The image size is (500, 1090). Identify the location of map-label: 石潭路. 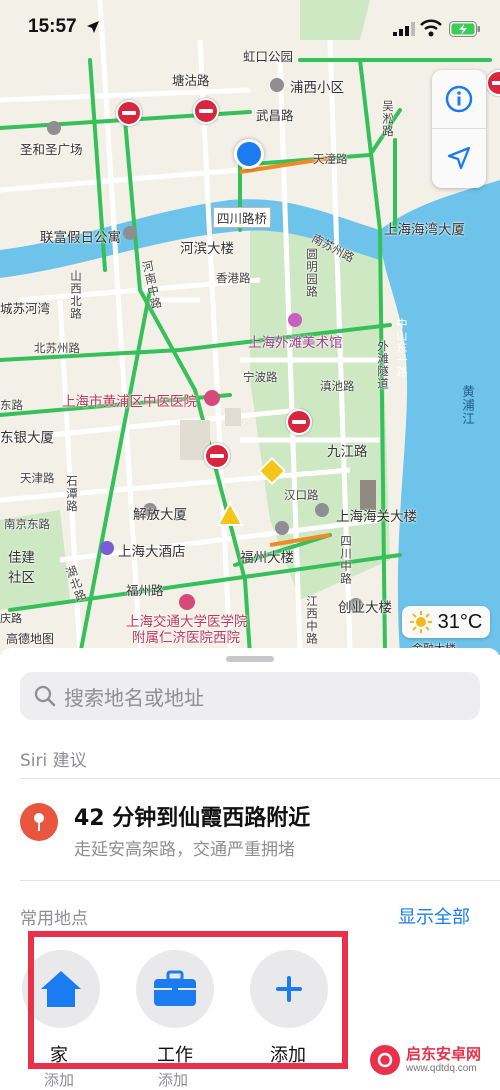
(72, 494).